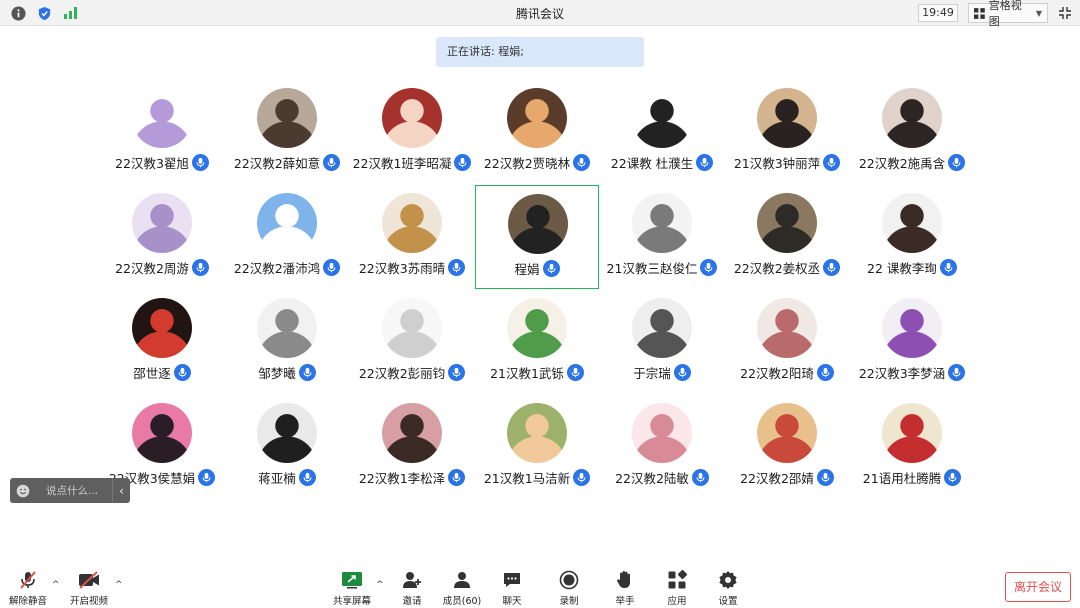 This screenshot has height=608, width=1080. I want to click on chat-button: 聊天, so click(512, 589).